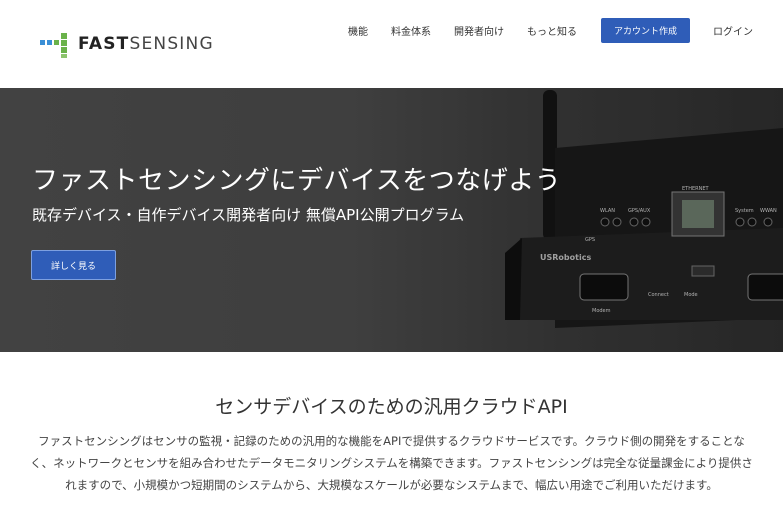 Image resolution: width=783 pixels, height=514 pixels. What do you see at coordinates (358, 30) in the screenshot?
I see `nav-item-features: 機能` at bounding box center [358, 30].